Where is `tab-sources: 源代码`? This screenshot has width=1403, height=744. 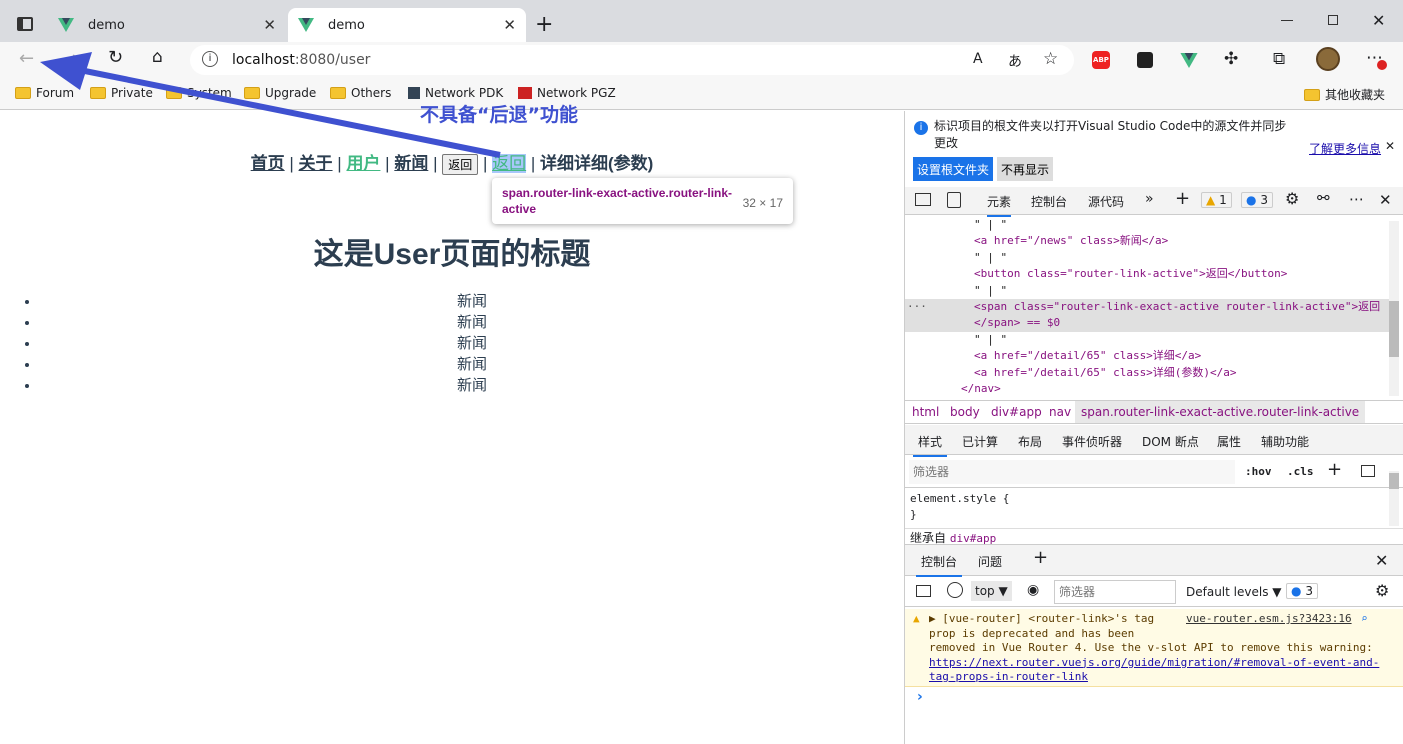 tab-sources: 源代码 is located at coordinates (1106, 201).